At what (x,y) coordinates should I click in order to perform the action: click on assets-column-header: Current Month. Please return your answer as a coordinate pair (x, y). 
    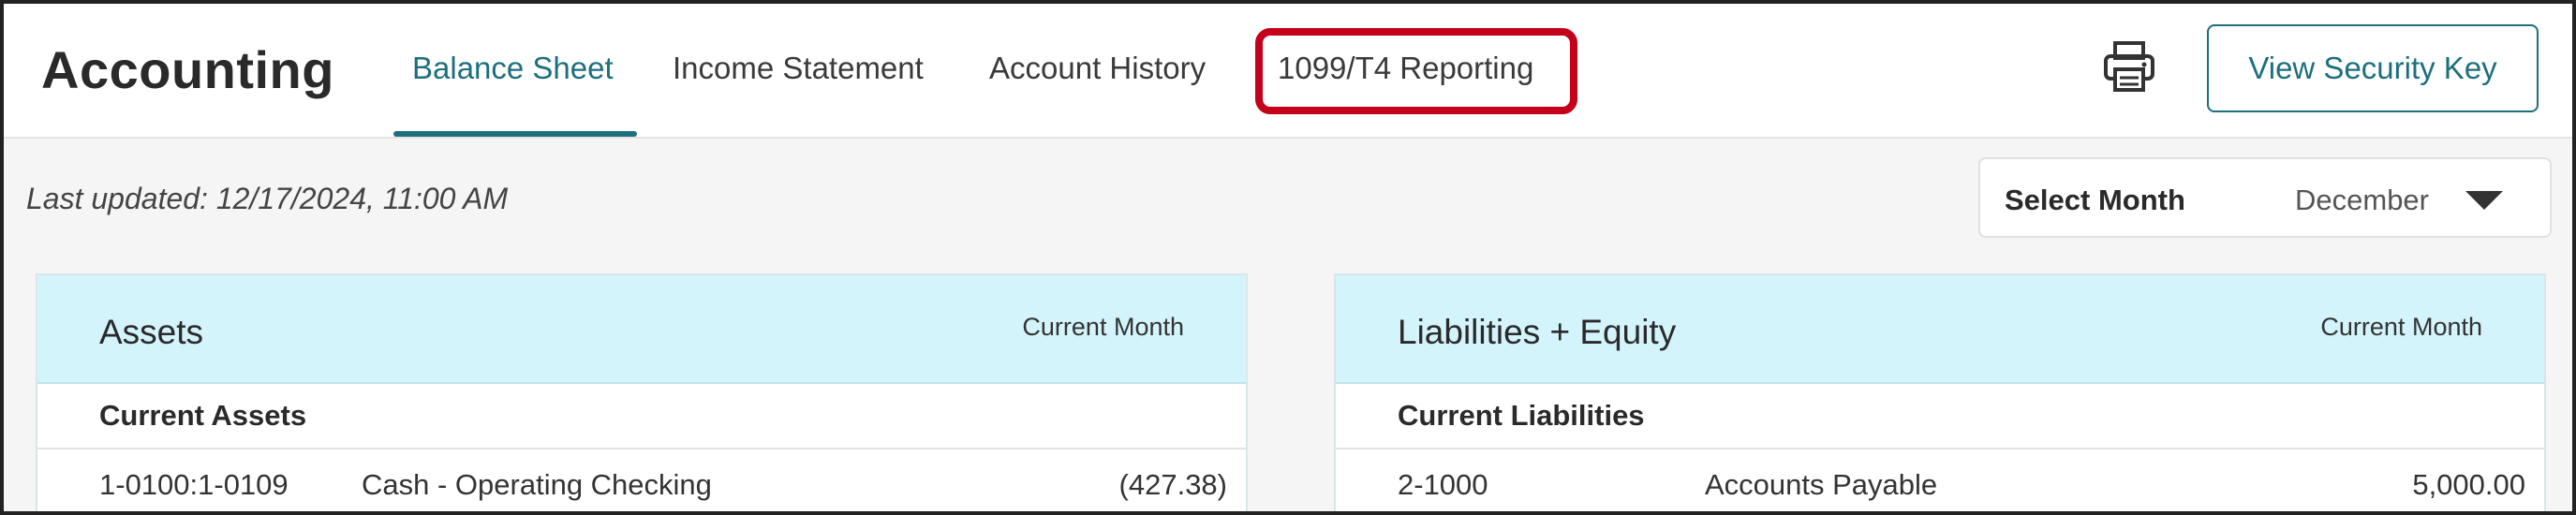
    Looking at the image, I should click on (1103, 327).